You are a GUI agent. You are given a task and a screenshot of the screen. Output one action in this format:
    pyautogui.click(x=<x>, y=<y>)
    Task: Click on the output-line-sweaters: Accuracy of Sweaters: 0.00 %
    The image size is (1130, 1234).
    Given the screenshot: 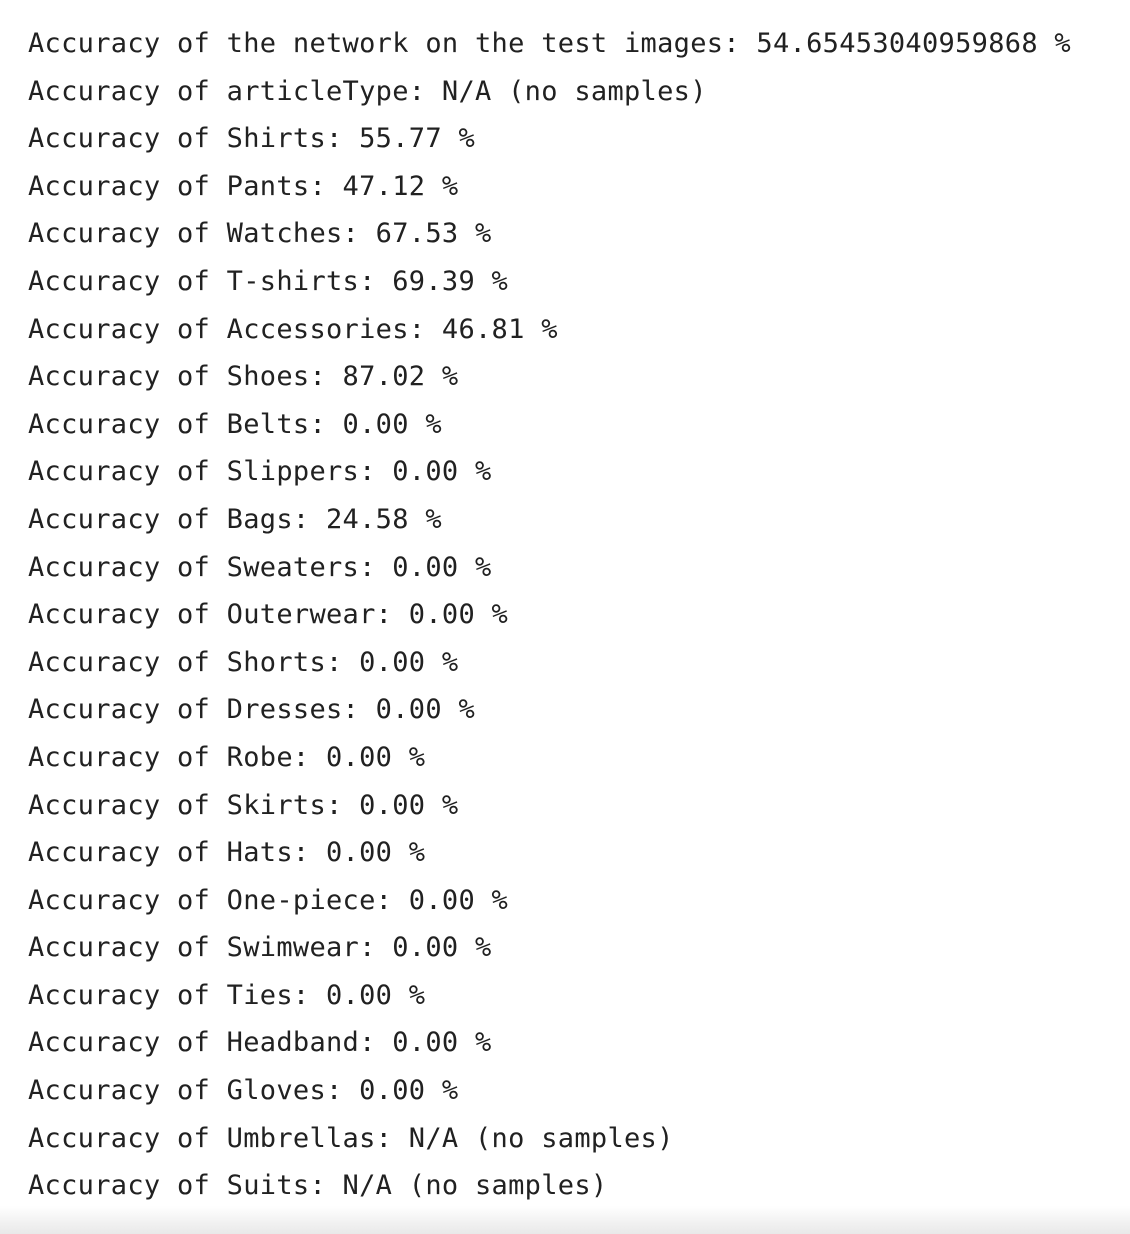 What is the action you would take?
    pyautogui.click(x=260, y=567)
    